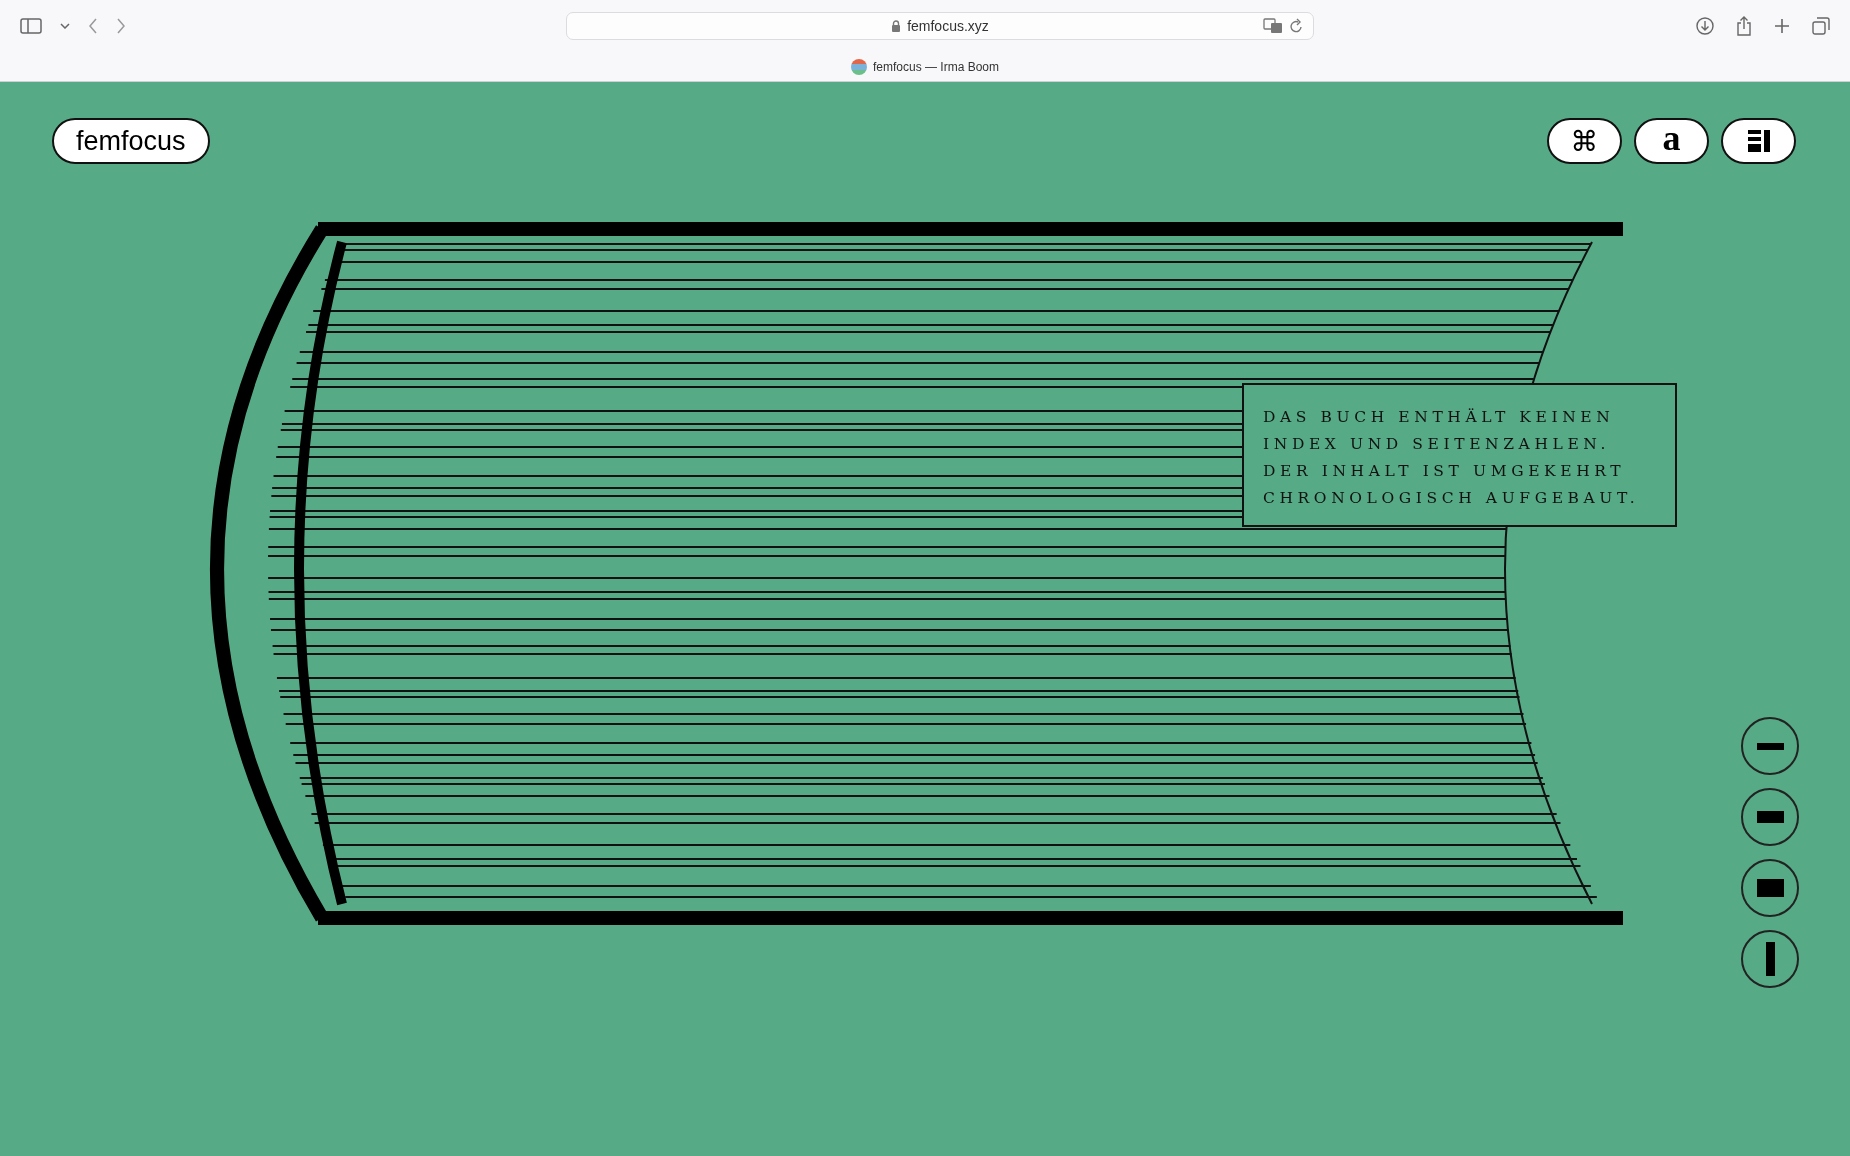 This screenshot has width=1850, height=1156. I want to click on logo-link: femfocus, so click(131, 141).